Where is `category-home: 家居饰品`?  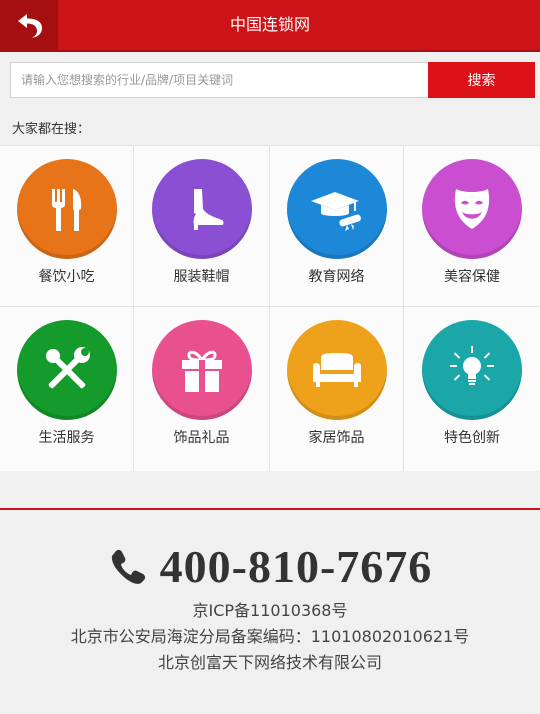
category-home: 家居饰品 is located at coordinates (337, 389).